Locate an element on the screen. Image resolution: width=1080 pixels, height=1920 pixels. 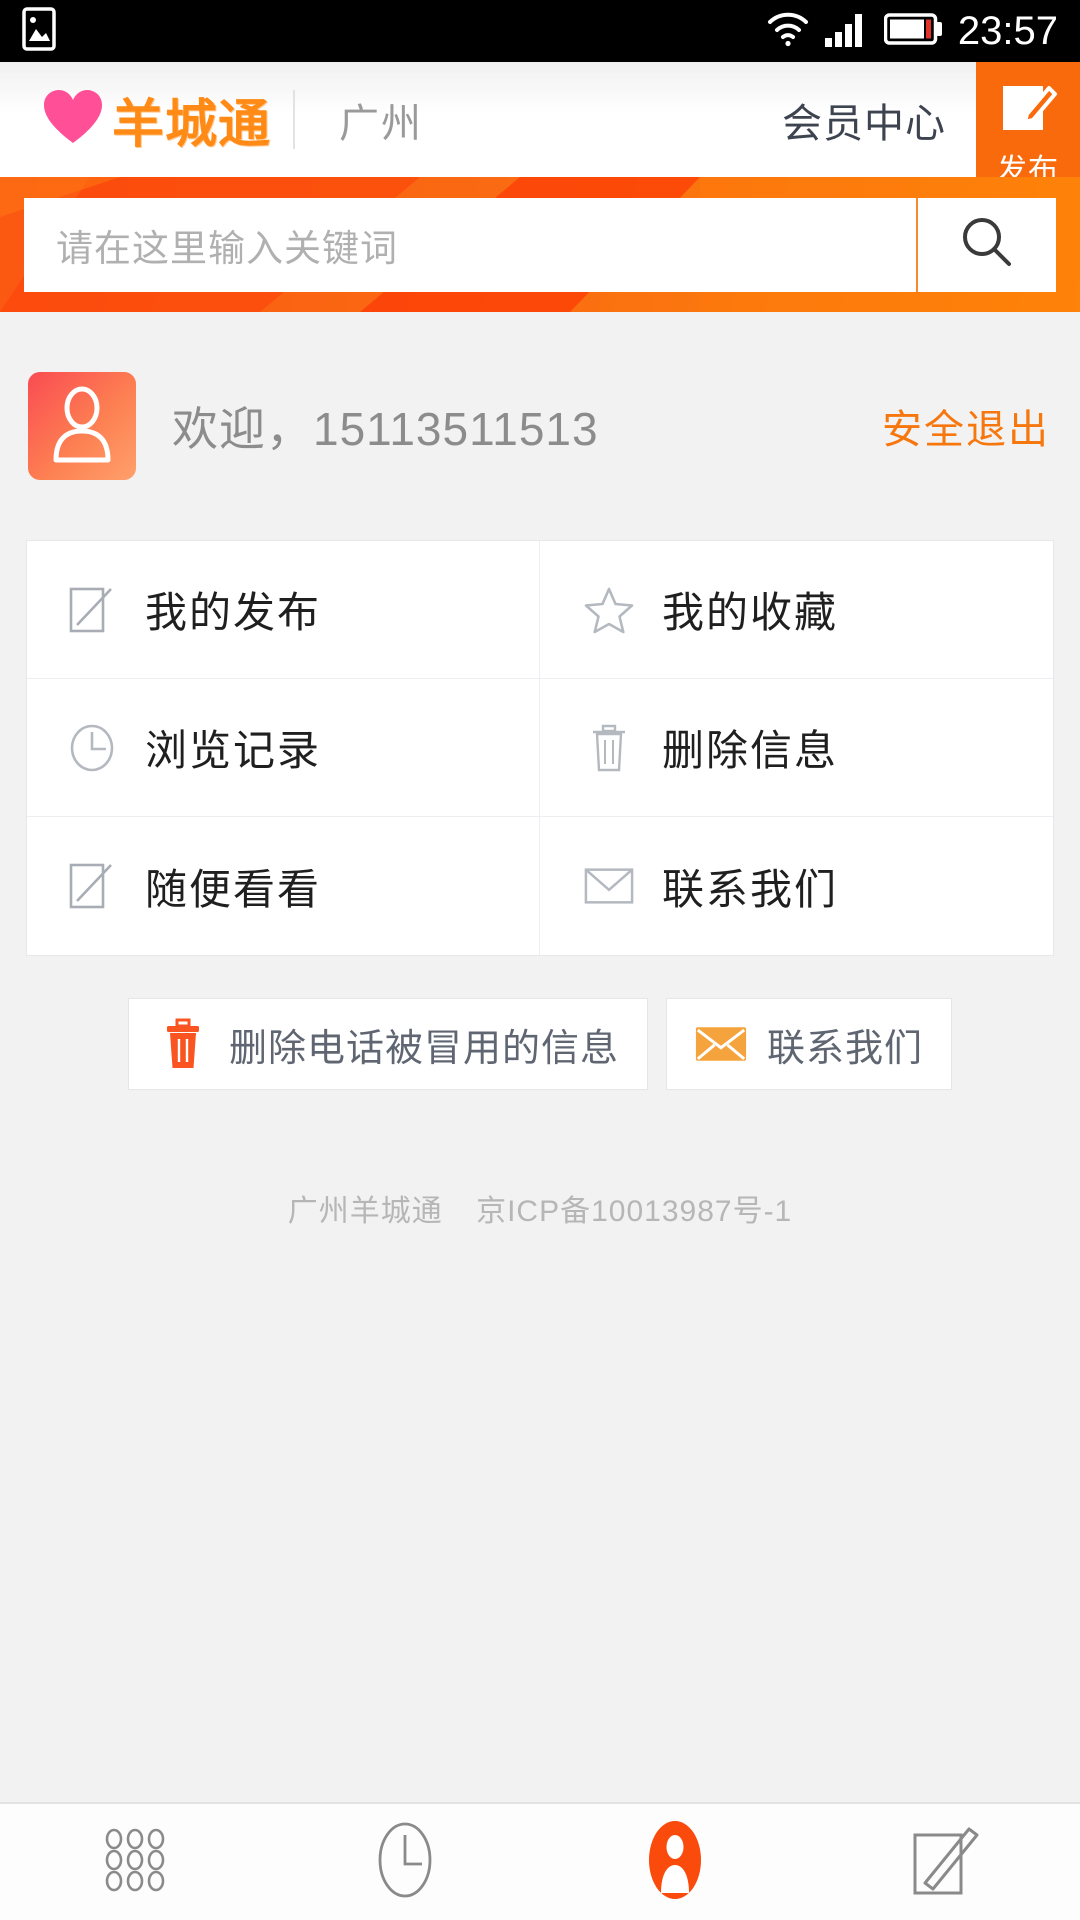
menu-item-delete-info: 删除信息 is located at coordinates (796, 748).